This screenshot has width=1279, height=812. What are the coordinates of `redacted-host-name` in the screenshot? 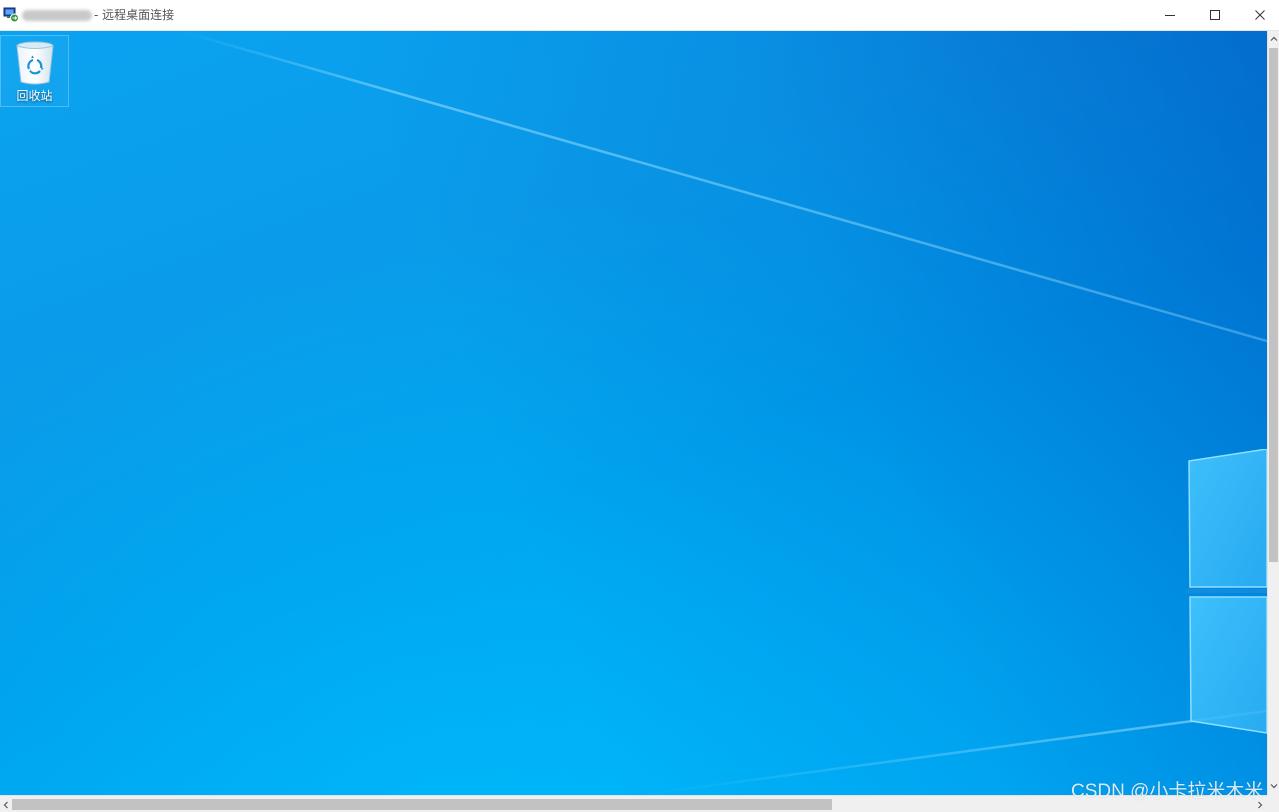 It's located at (57, 15).